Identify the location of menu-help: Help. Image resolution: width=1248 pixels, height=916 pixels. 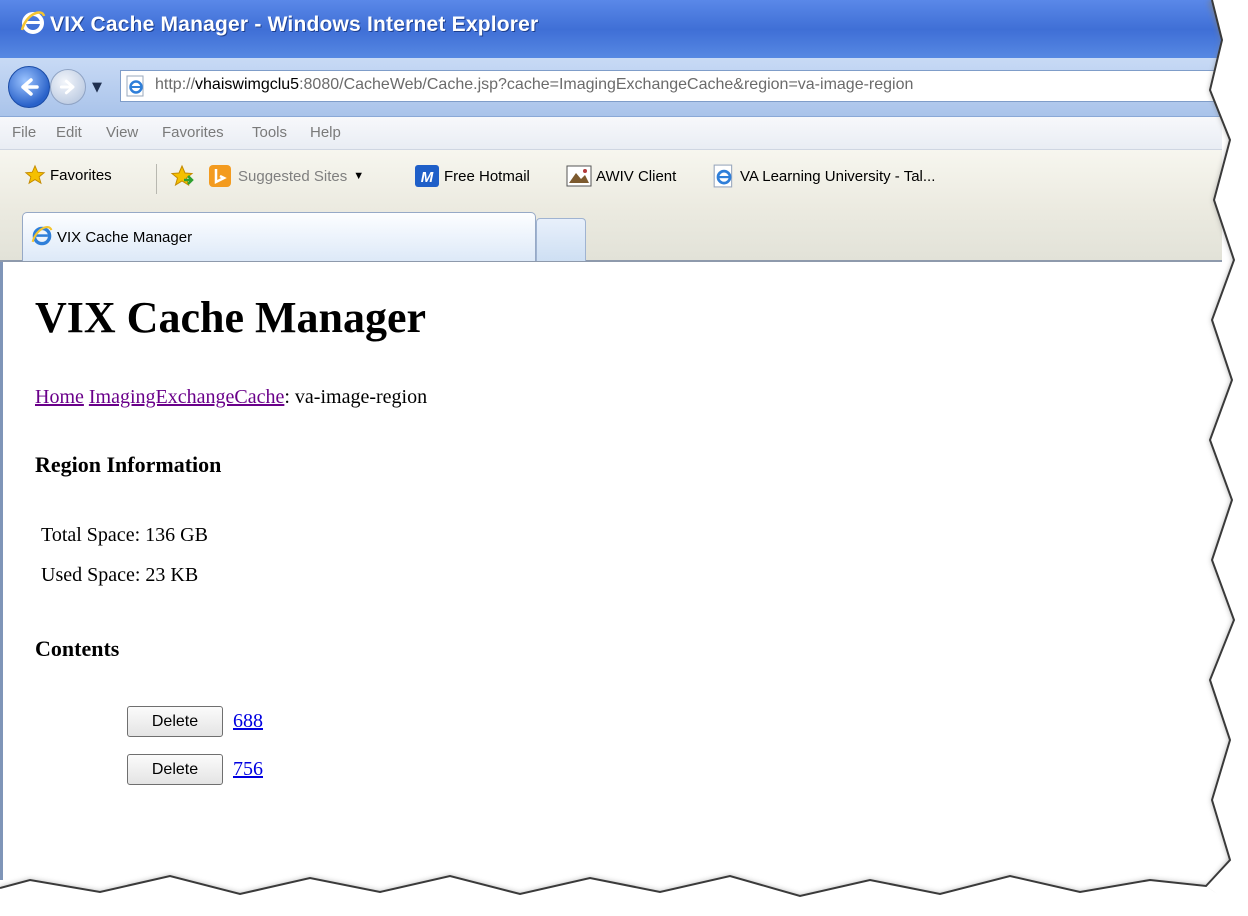
(325, 132).